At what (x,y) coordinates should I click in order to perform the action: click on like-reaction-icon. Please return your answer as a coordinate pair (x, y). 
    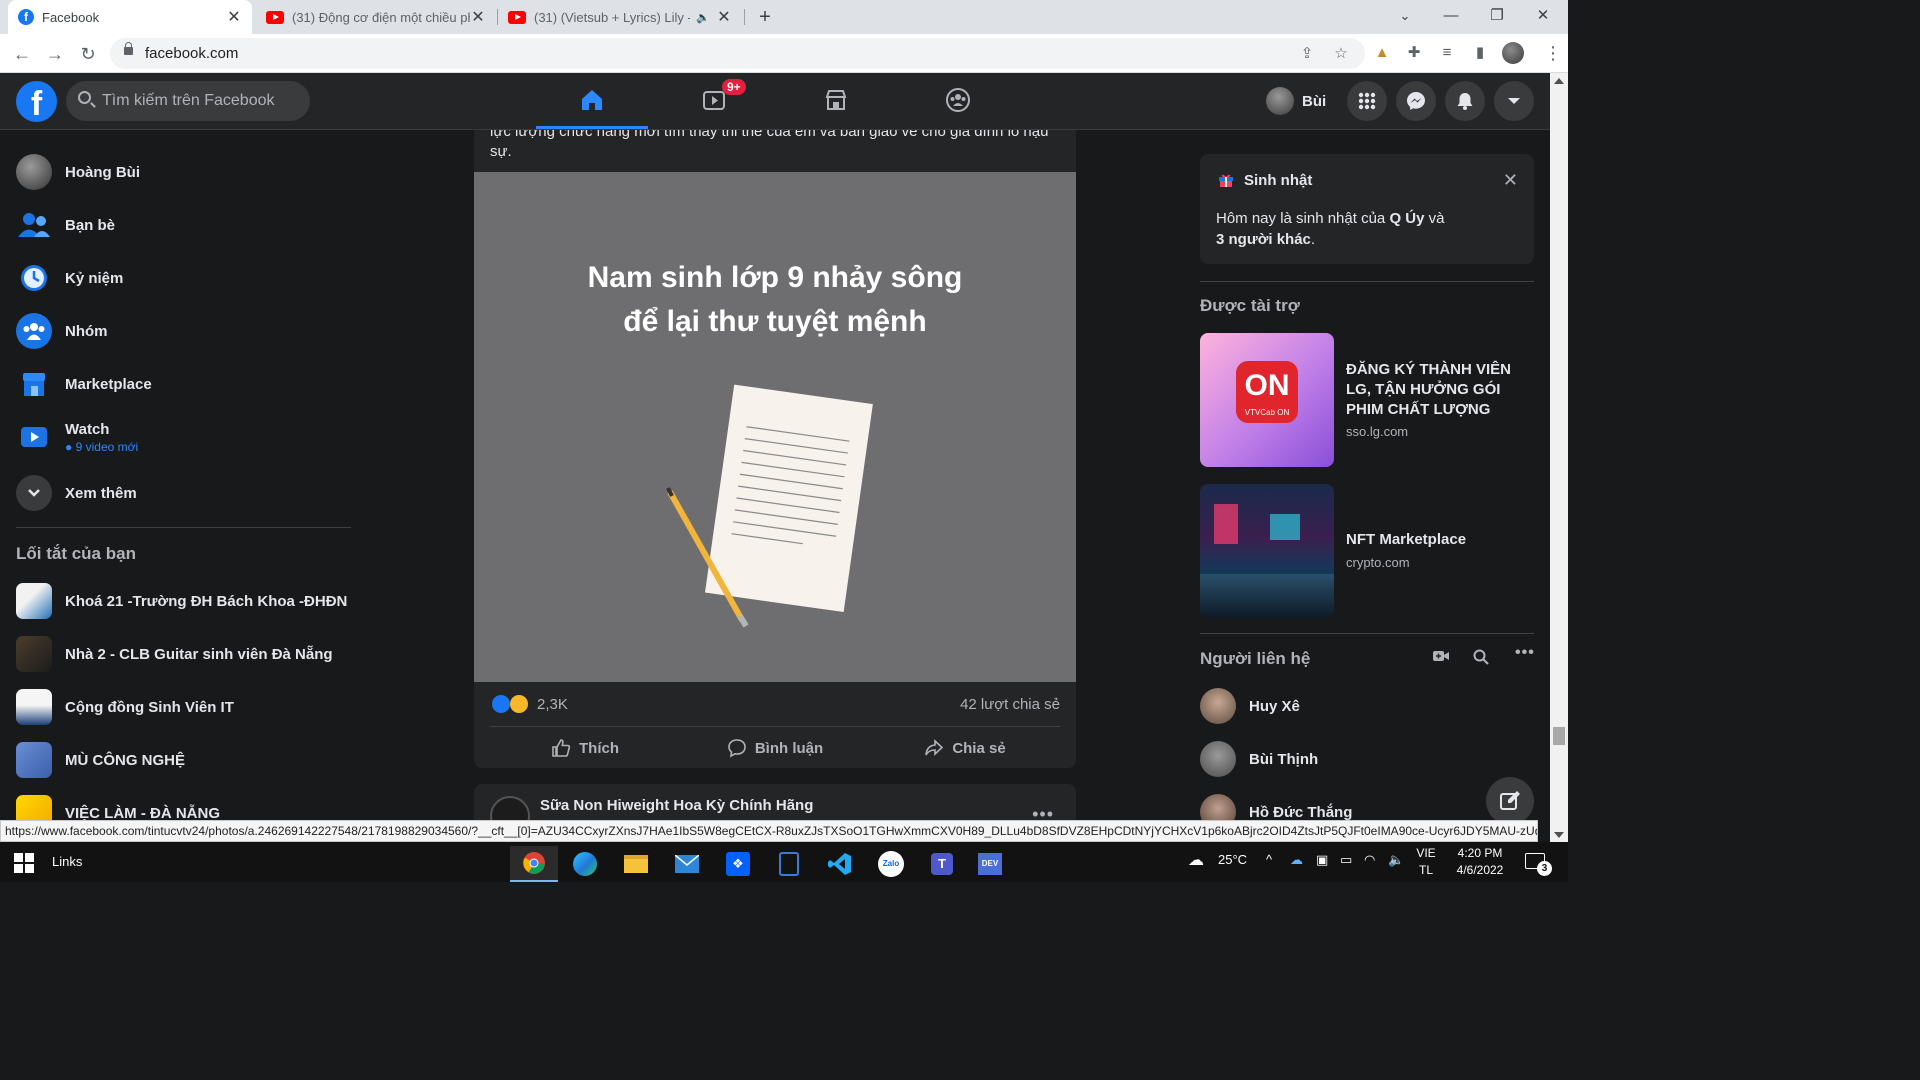
    Looking at the image, I should click on (501, 704).